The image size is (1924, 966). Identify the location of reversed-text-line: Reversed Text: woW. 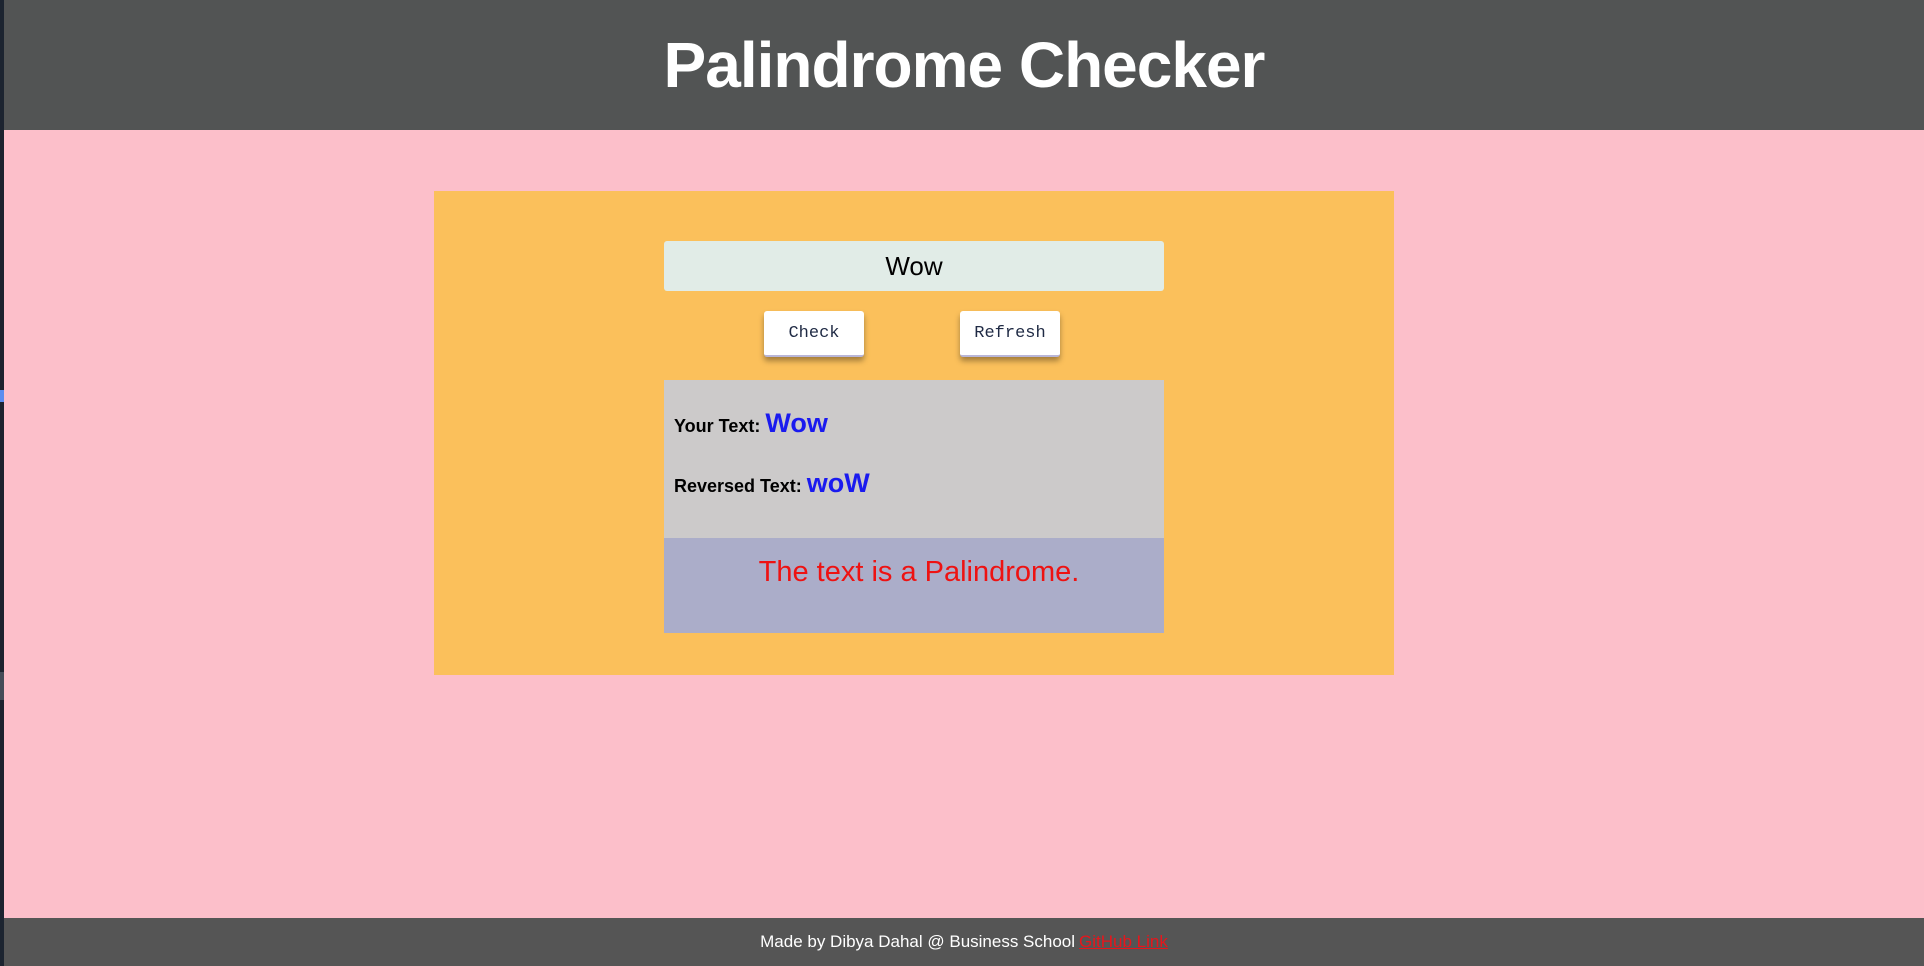
(772, 483).